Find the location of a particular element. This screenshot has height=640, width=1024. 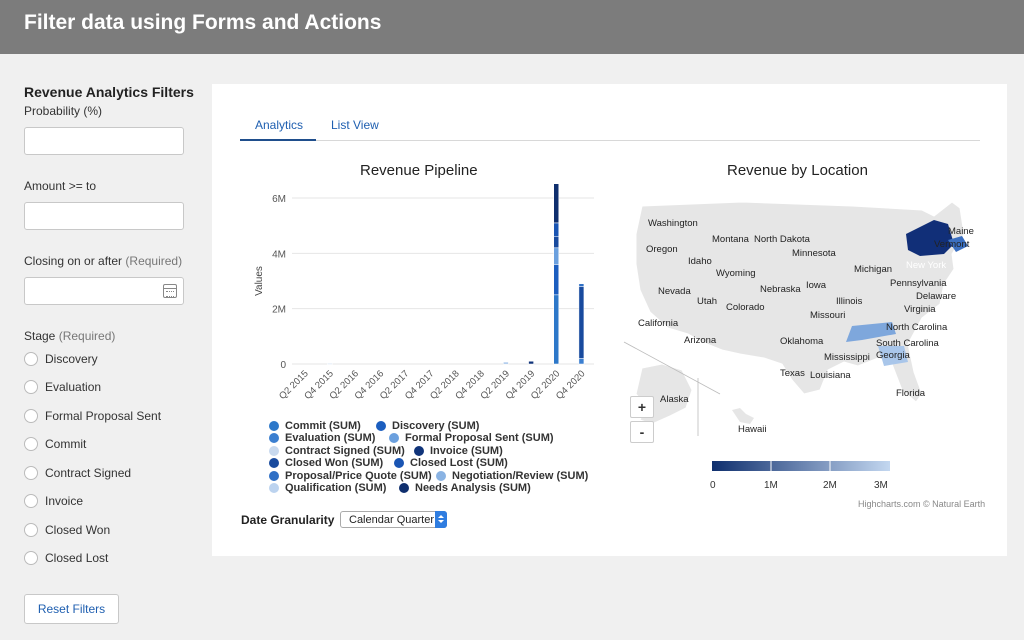

state-label-iowa: Iowa is located at coordinates (816, 285).